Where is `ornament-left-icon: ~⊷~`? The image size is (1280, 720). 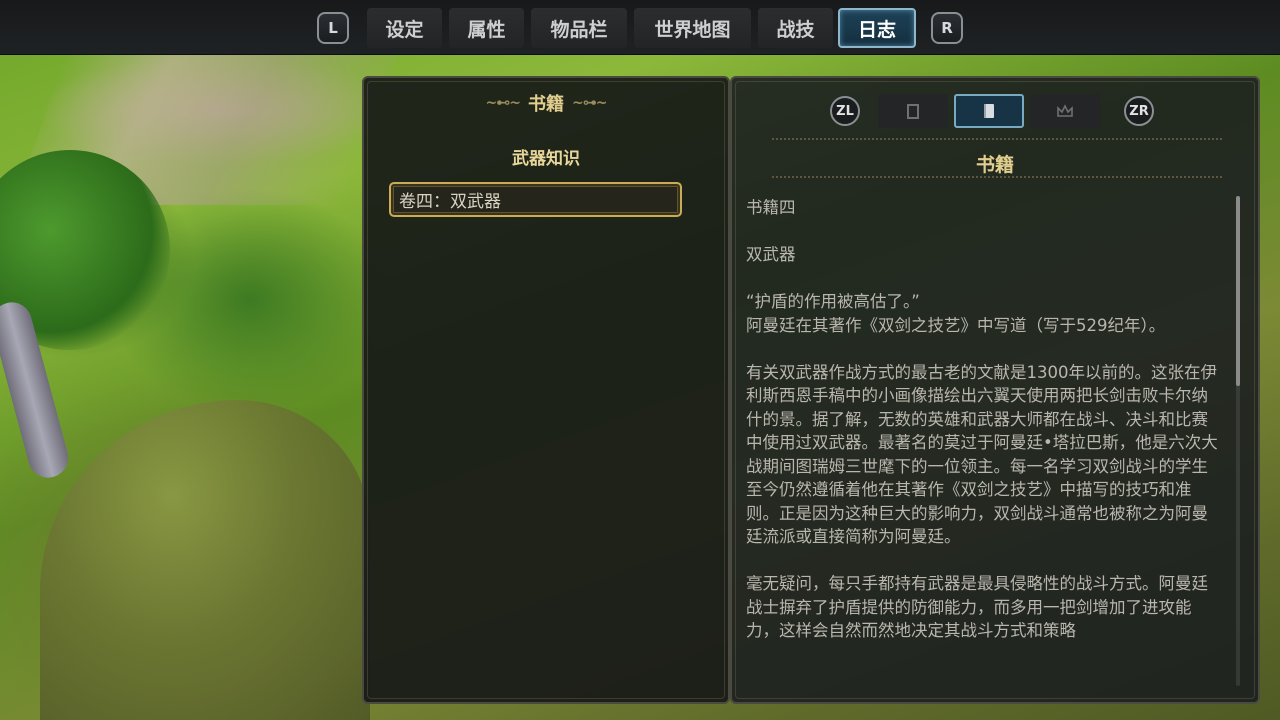 ornament-left-icon: ~⊷~ is located at coordinates (503, 103).